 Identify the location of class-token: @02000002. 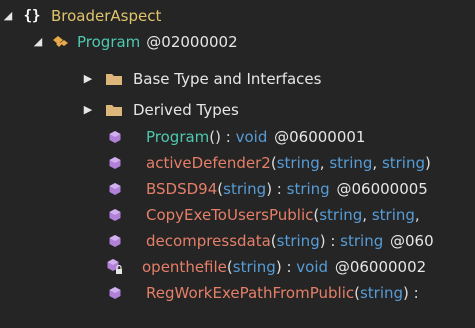
(192, 42).